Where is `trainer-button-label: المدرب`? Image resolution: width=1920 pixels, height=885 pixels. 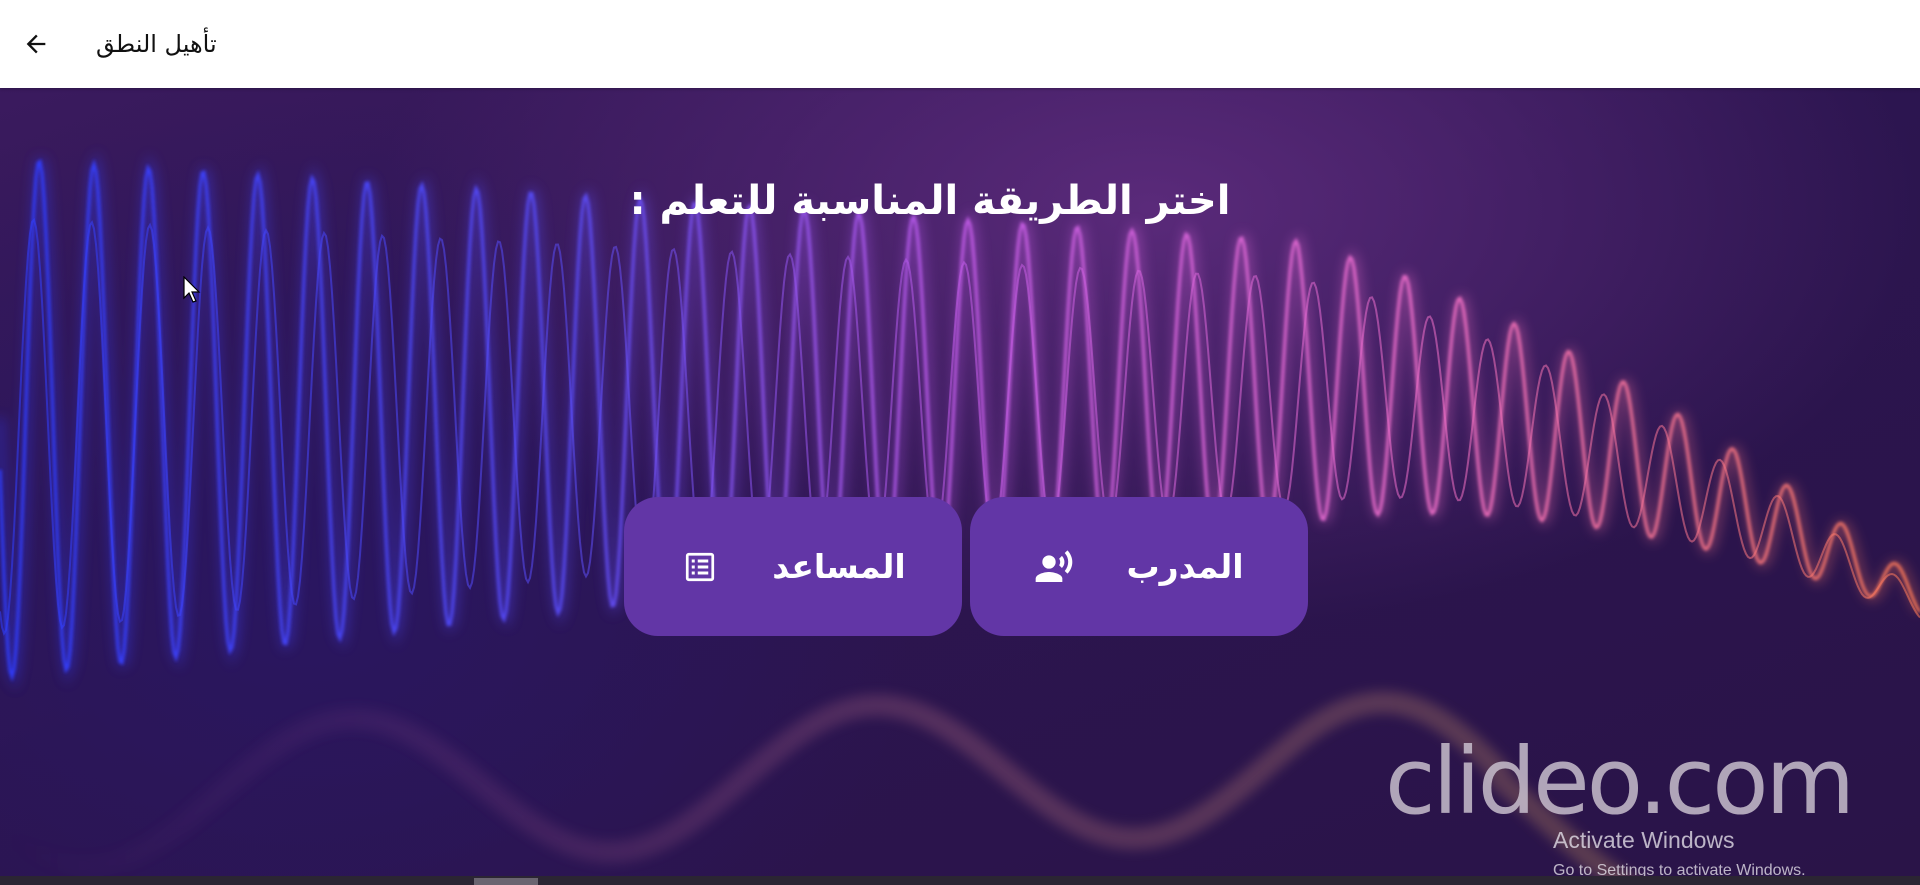
trainer-button-label: المدرب is located at coordinates (1185, 566).